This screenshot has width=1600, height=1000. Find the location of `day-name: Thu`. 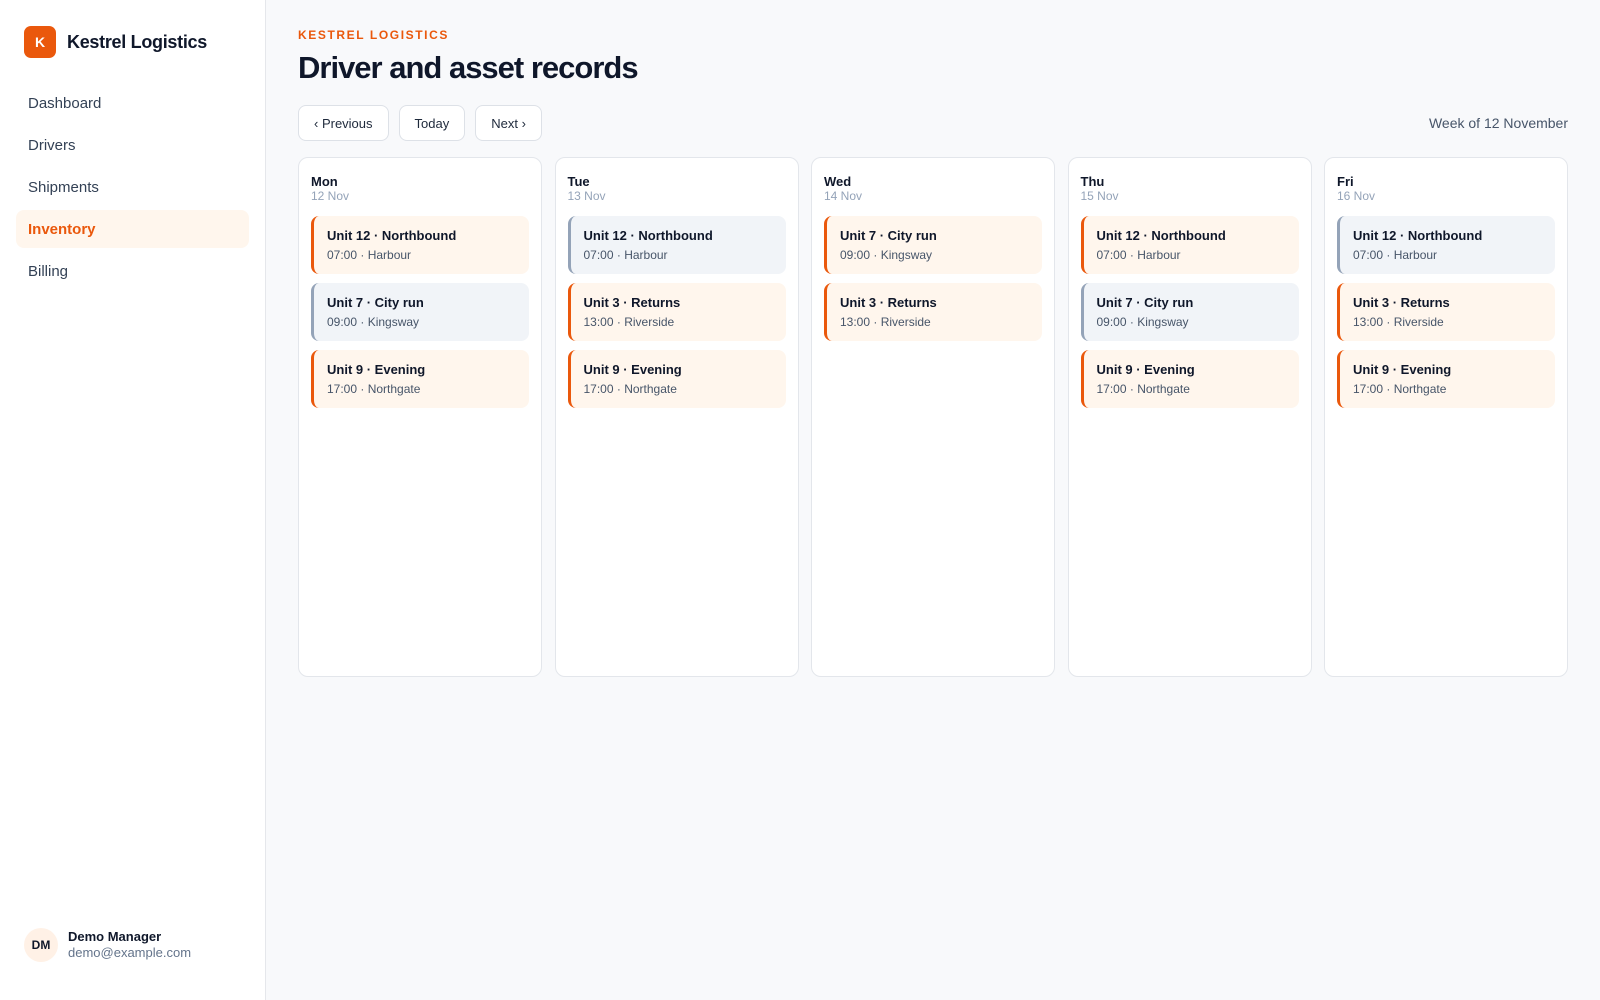

day-name: Thu is located at coordinates (1092, 181).